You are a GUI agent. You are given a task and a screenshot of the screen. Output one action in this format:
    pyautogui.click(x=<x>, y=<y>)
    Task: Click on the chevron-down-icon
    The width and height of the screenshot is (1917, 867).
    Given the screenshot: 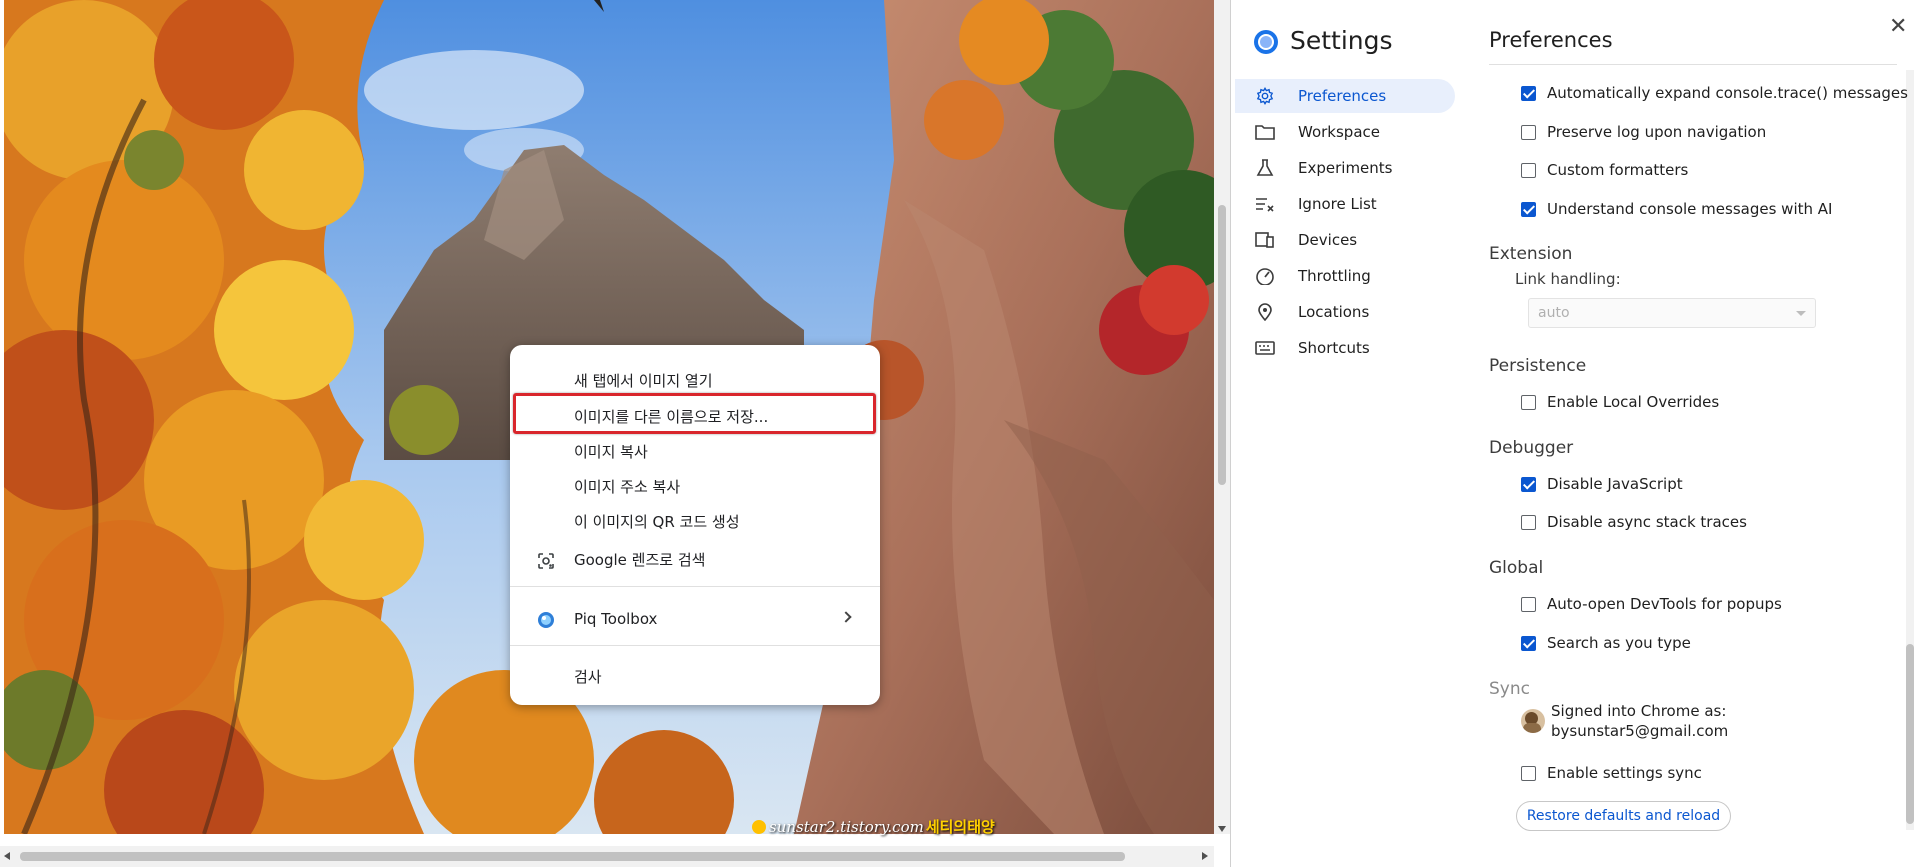 What is the action you would take?
    pyautogui.click(x=1801, y=313)
    